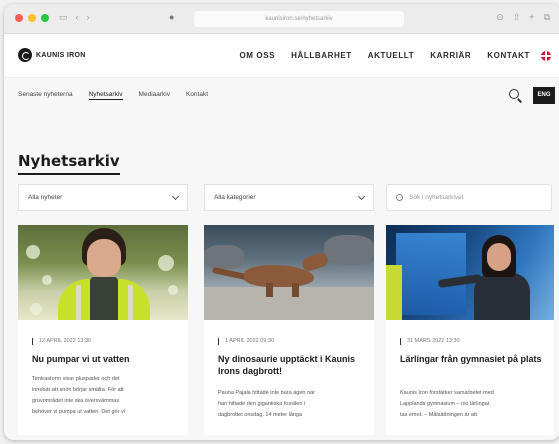  What do you see at coordinates (523, 17) in the screenshot?
I see `toolbar-right: ⊙ ⇧ + ⧉` at bounding box center [523, 17].